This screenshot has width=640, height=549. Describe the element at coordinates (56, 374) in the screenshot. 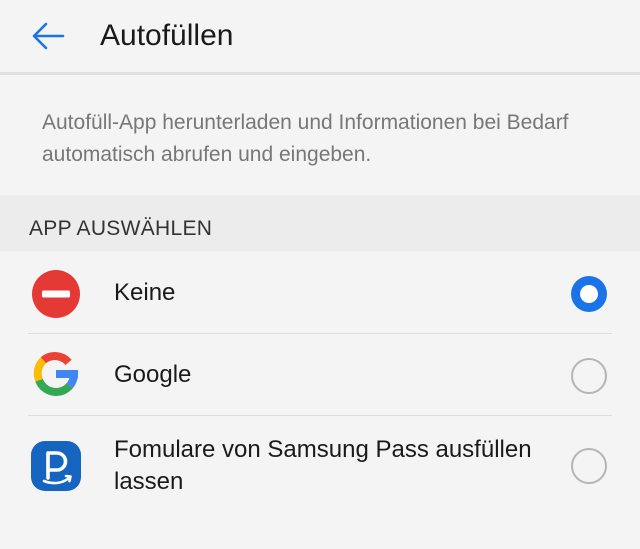

I see `google-icon` at that location.